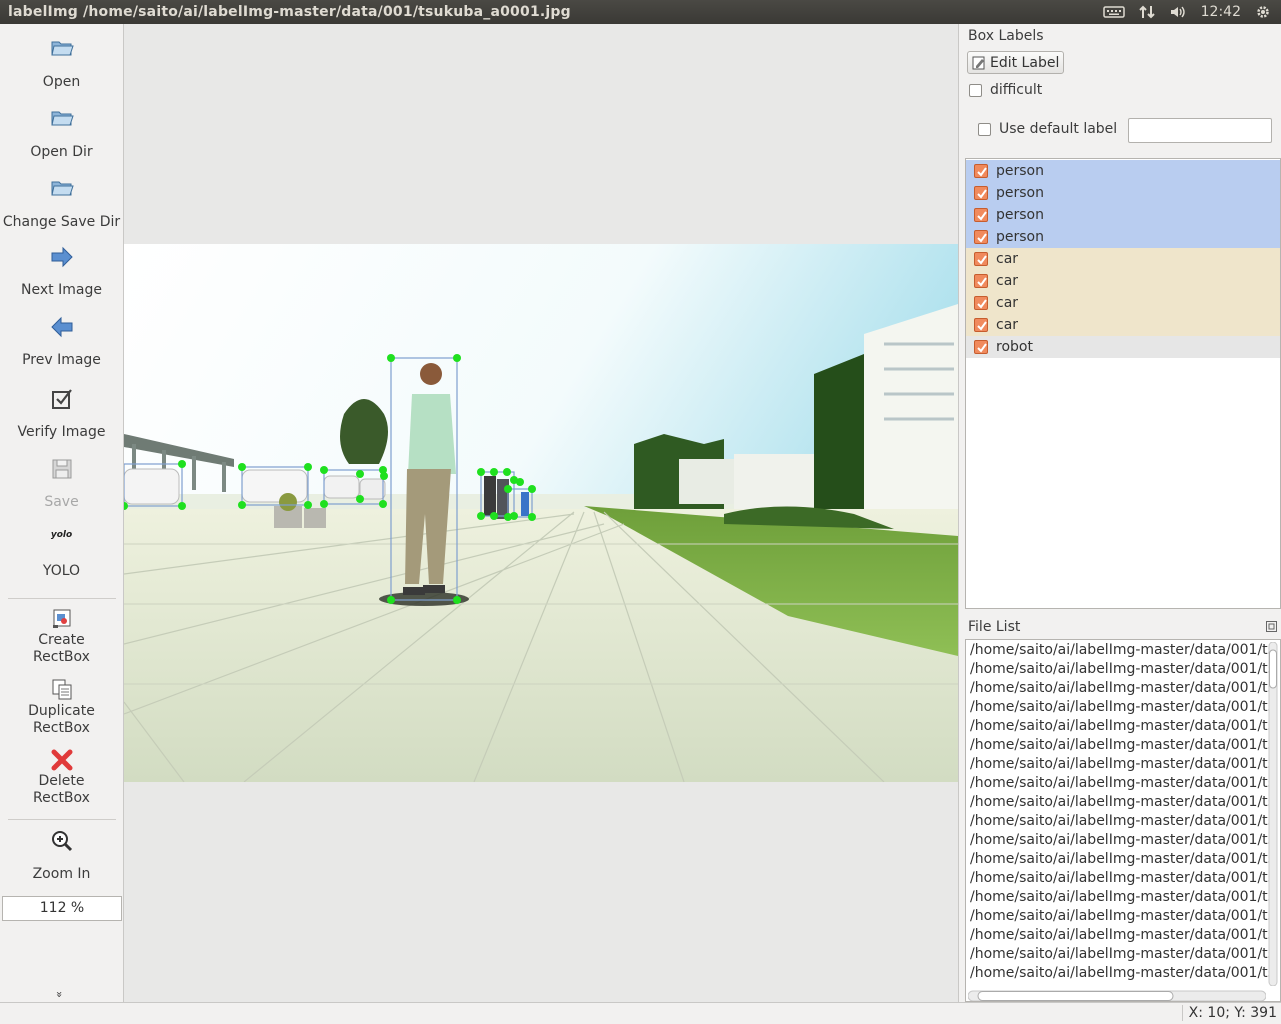  What do you see at coordinates (61, 728) in the screenshot?
I see `duplicate-rectbox-label-2: RectBox` at bounding box center [61, 728].